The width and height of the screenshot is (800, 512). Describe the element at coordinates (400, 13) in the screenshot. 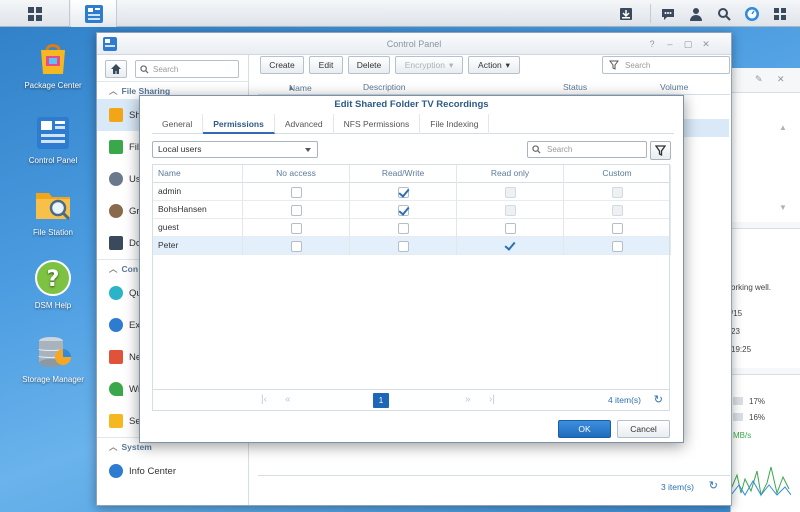

I see `taskbar` at that location.